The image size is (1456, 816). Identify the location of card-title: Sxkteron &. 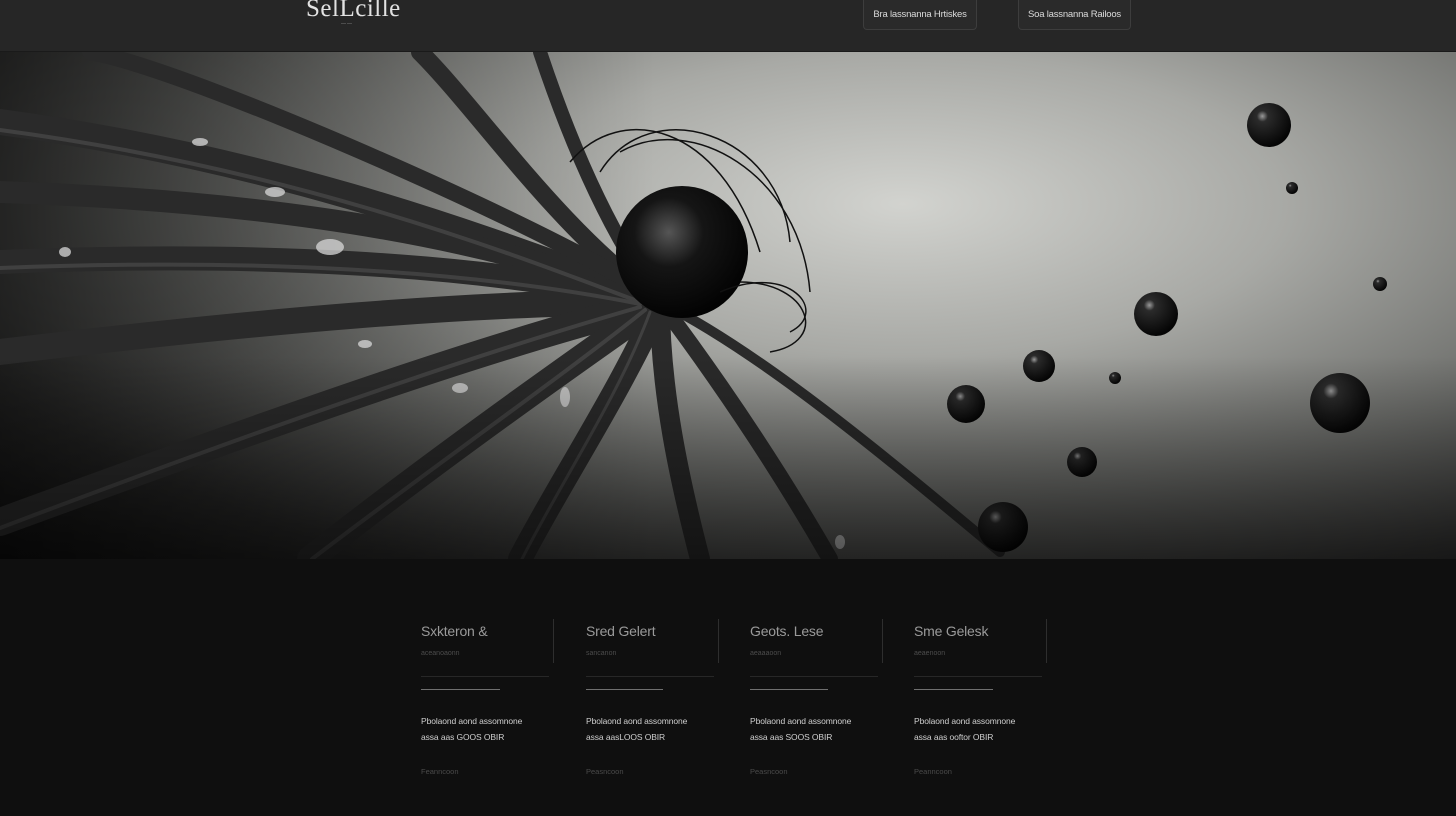
(454, 631).